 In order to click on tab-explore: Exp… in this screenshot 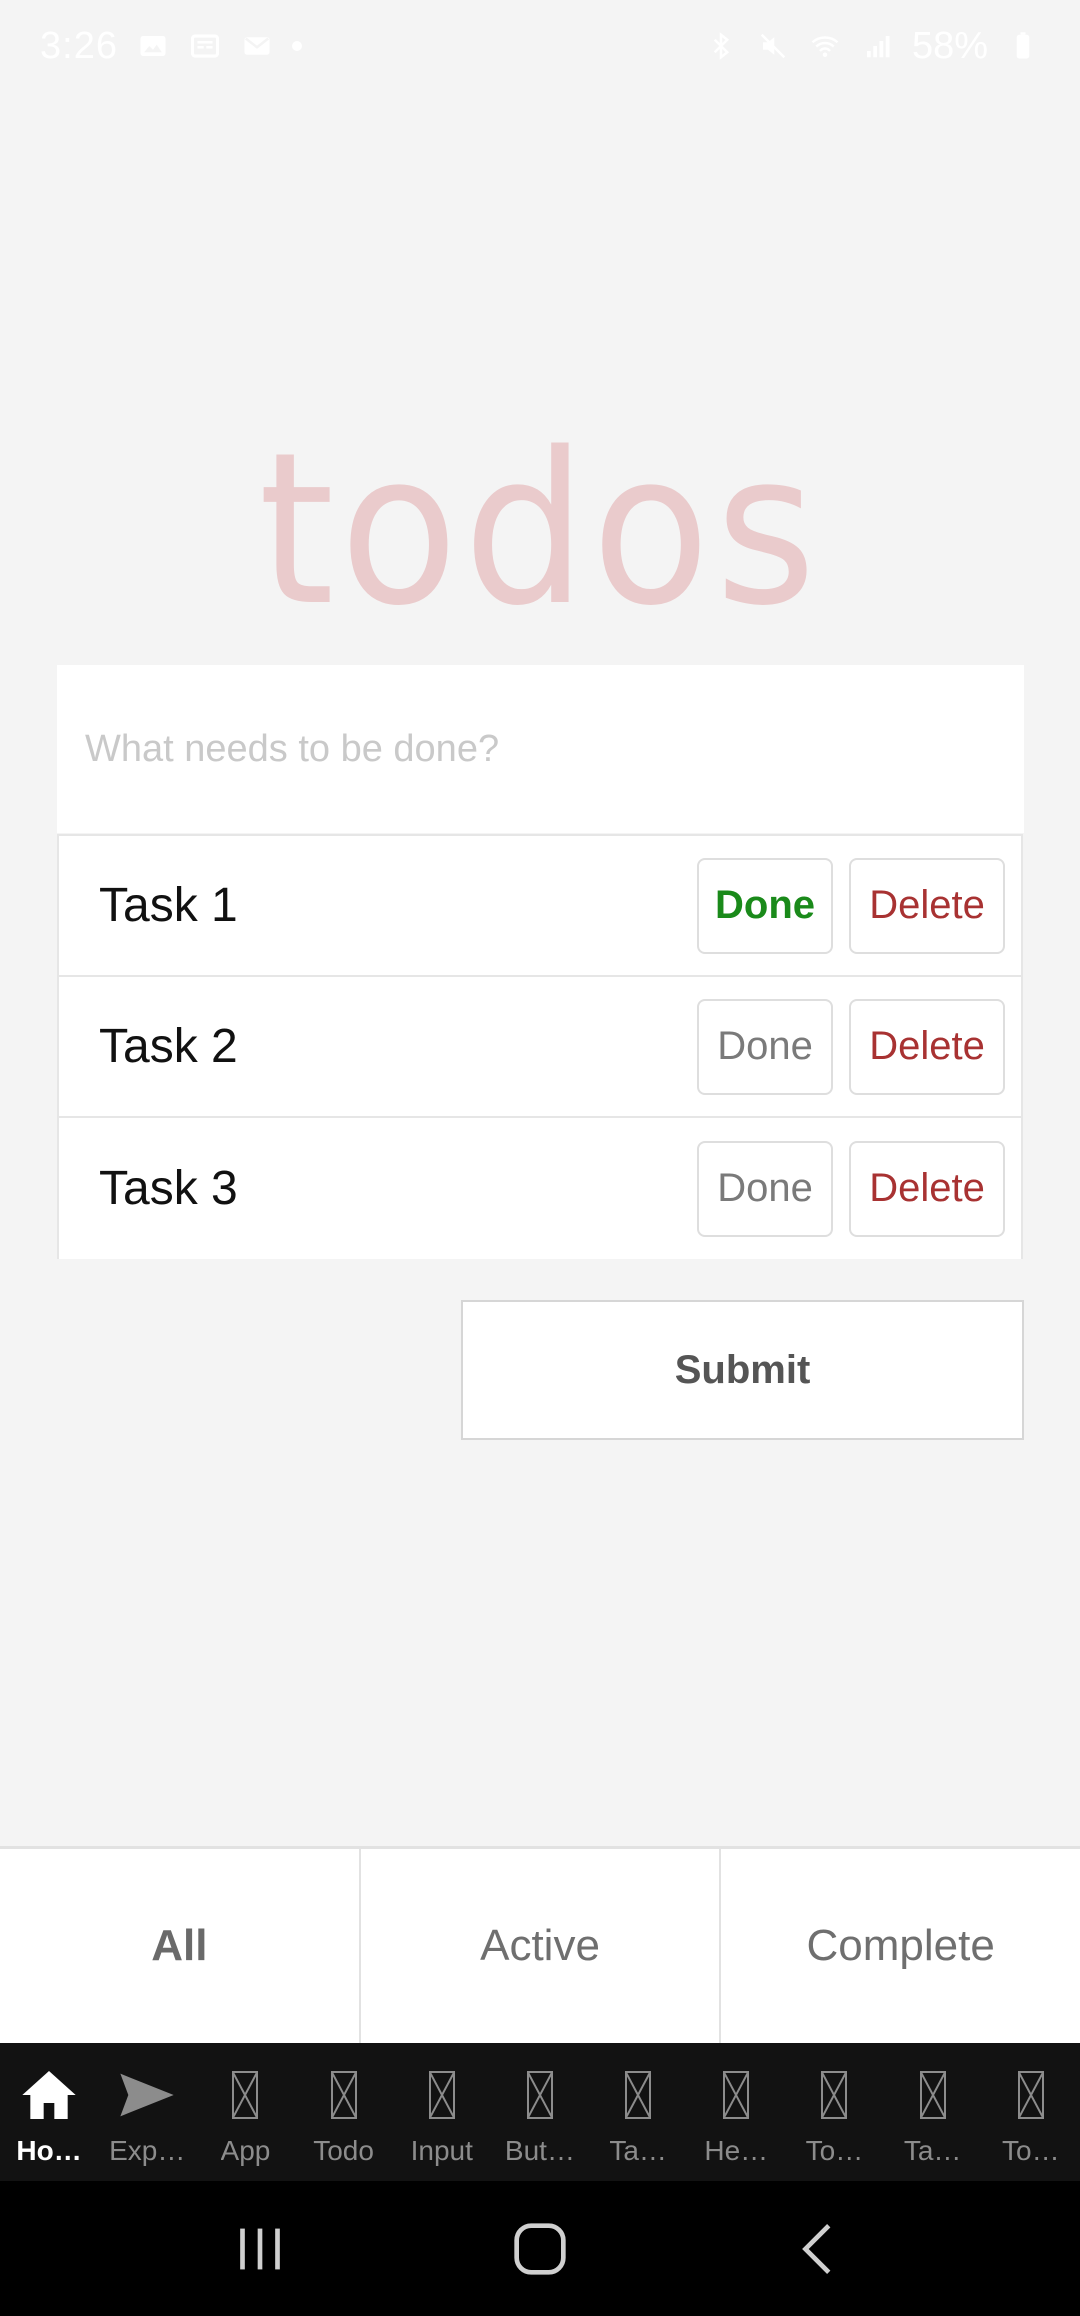, I will do `click(147, 2112)`.